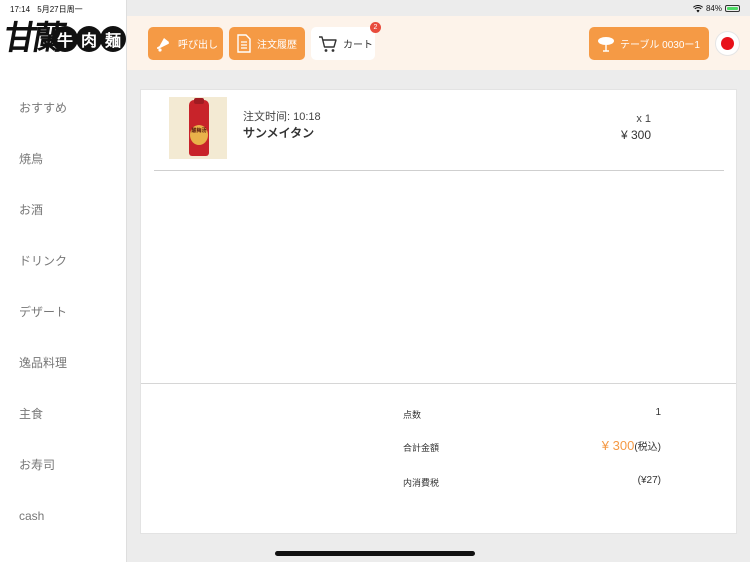  I want to click on category-item-cash: cash, so click(63, 516).